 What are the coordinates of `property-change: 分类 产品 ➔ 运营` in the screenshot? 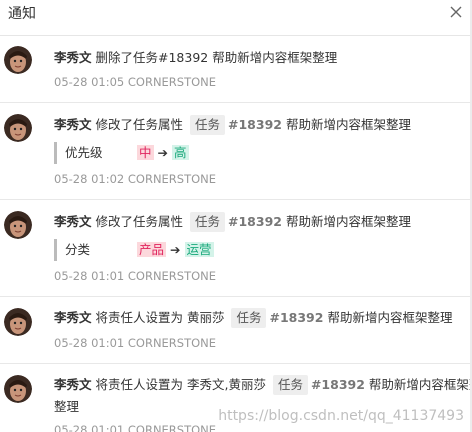 It's located at (134, 250).